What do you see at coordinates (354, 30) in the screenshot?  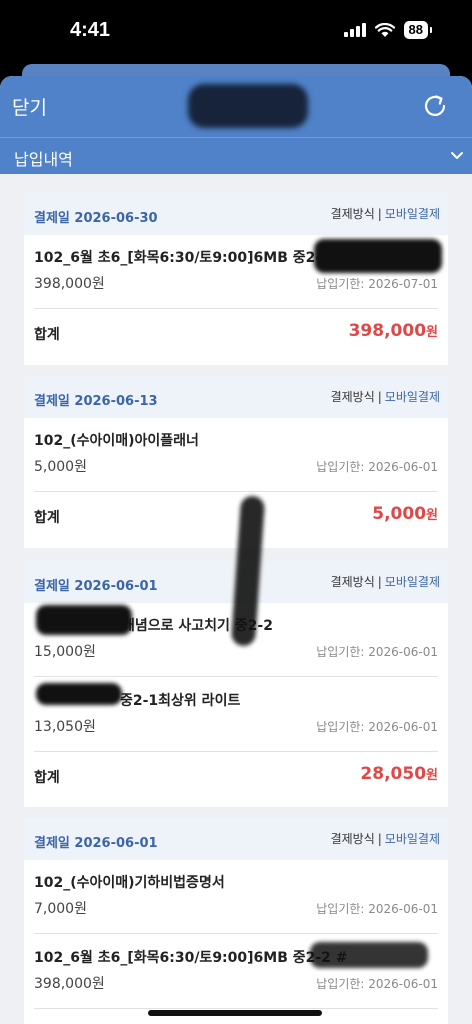 I see `signal-icon` at bounding box center [354, 30].